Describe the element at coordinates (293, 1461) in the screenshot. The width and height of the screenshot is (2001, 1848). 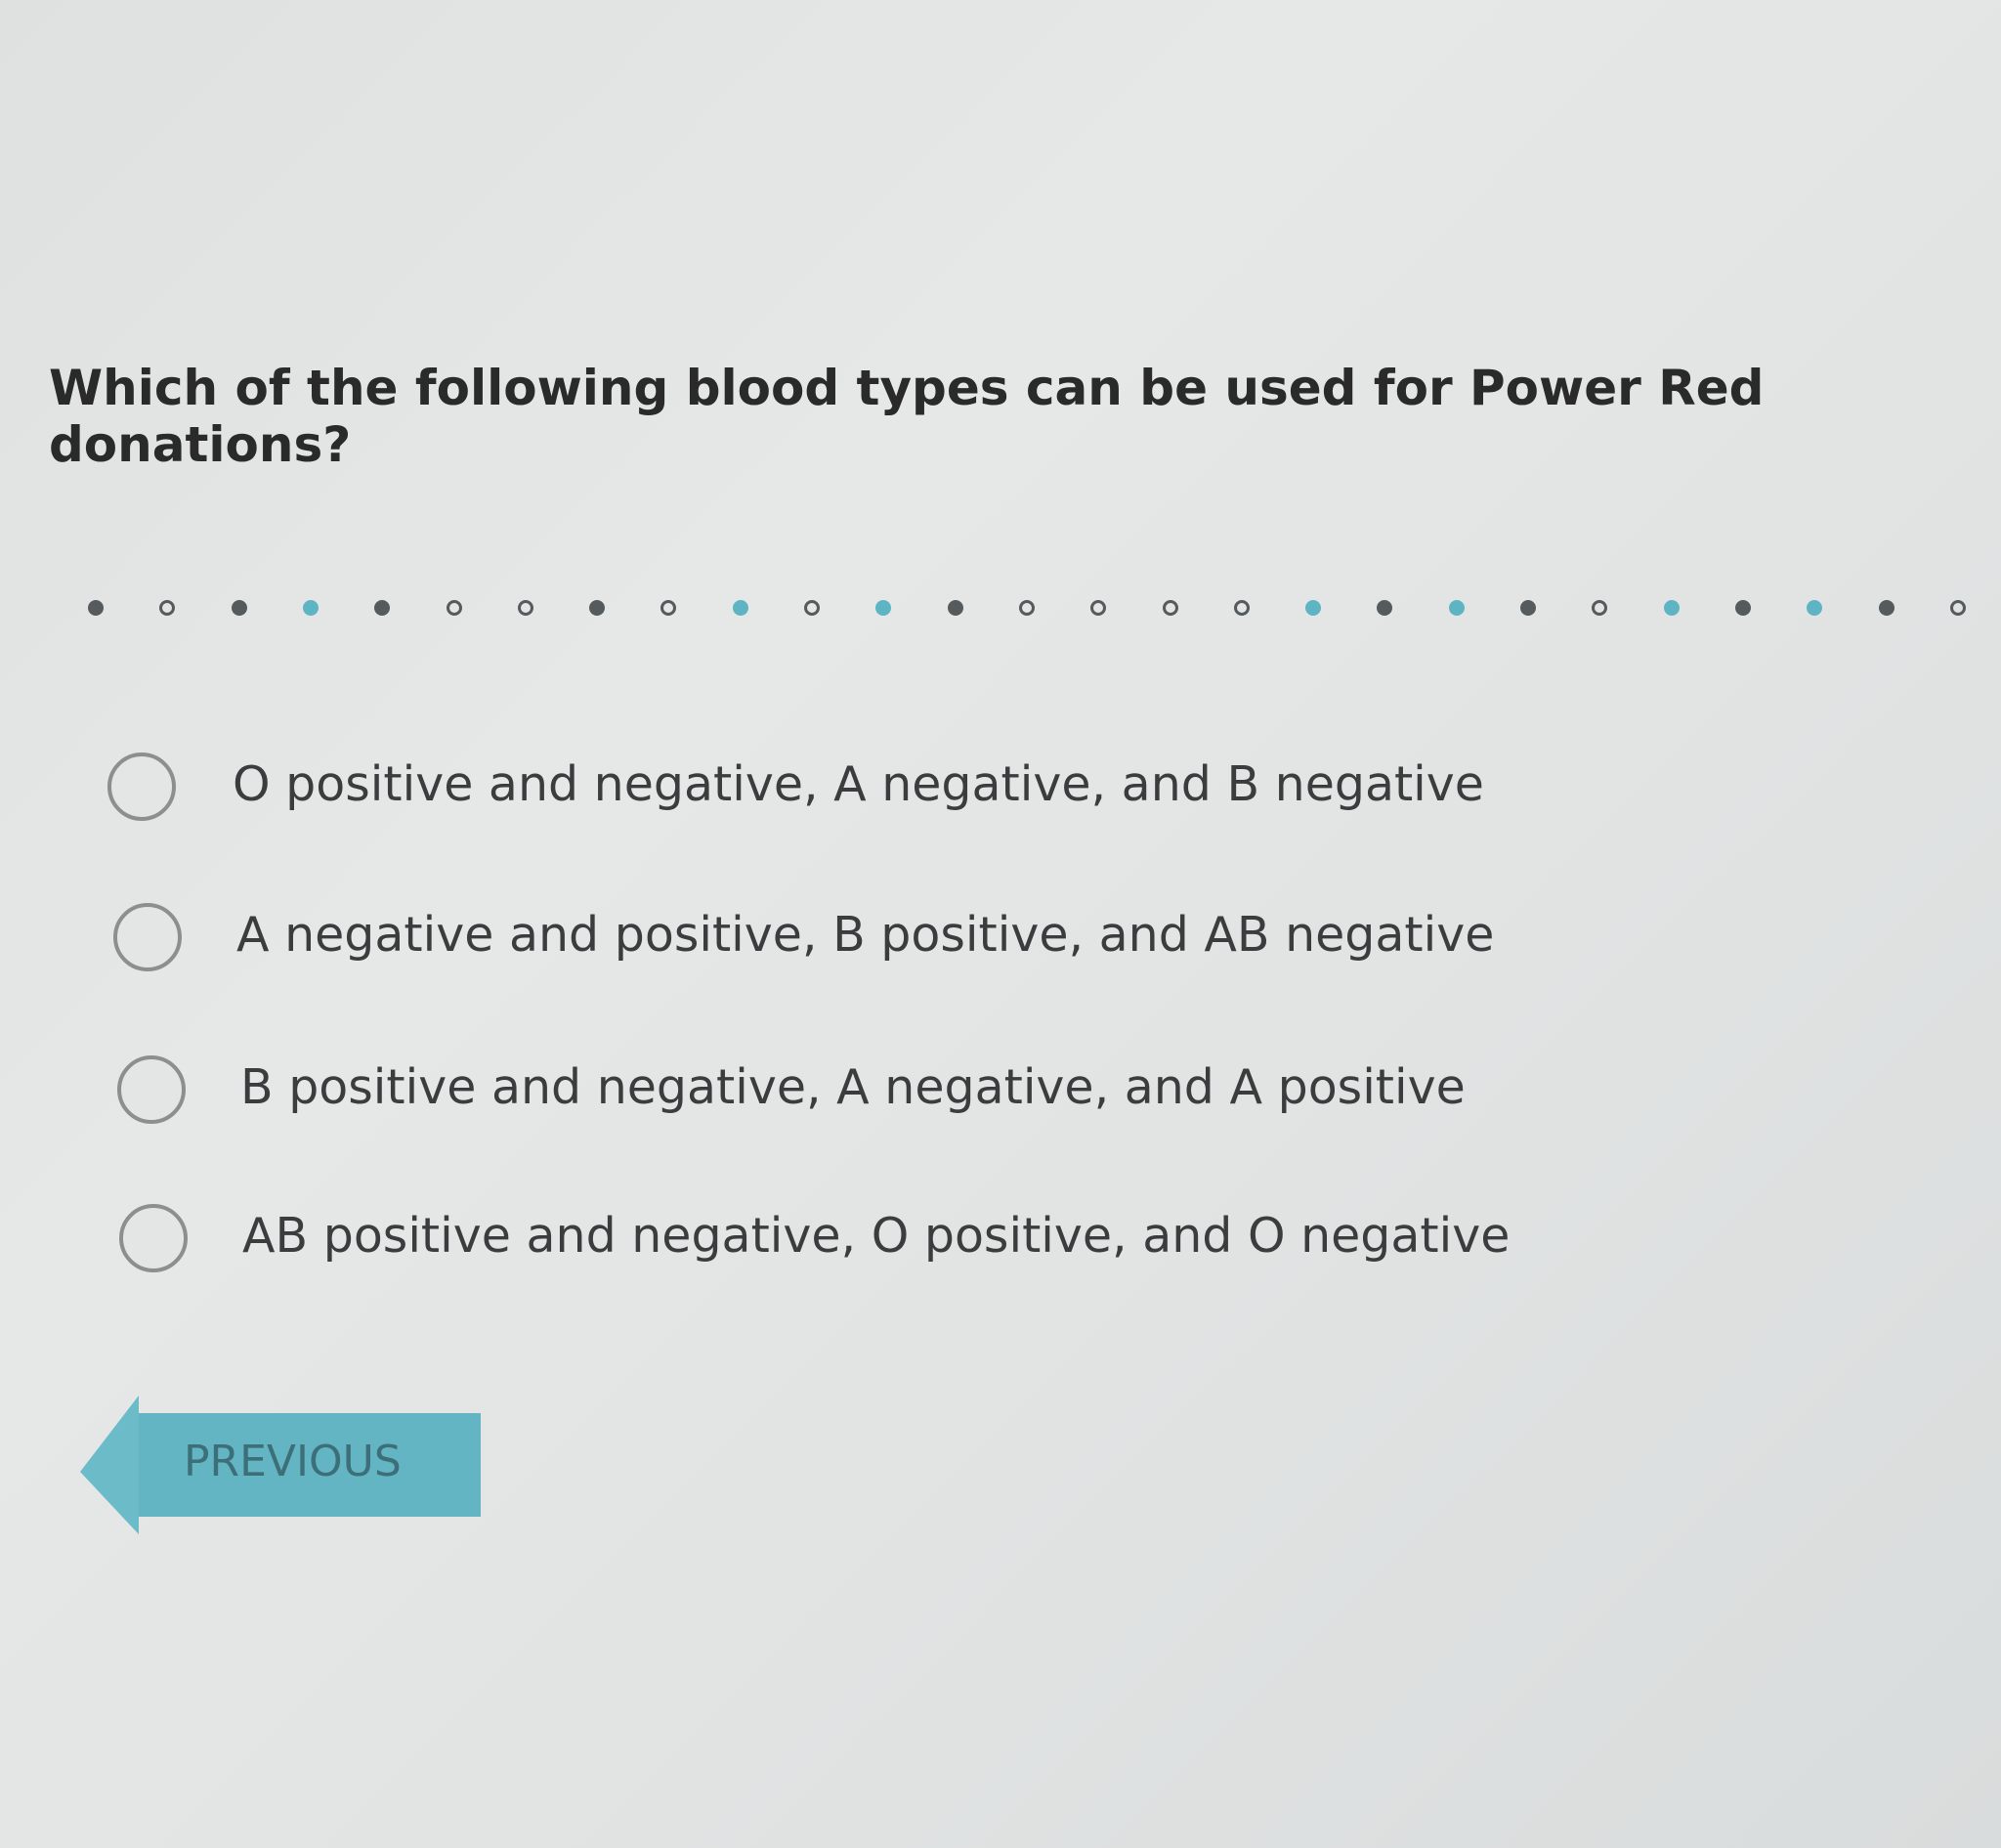
I see `previous-button-label: PREVIOUS` at that location.